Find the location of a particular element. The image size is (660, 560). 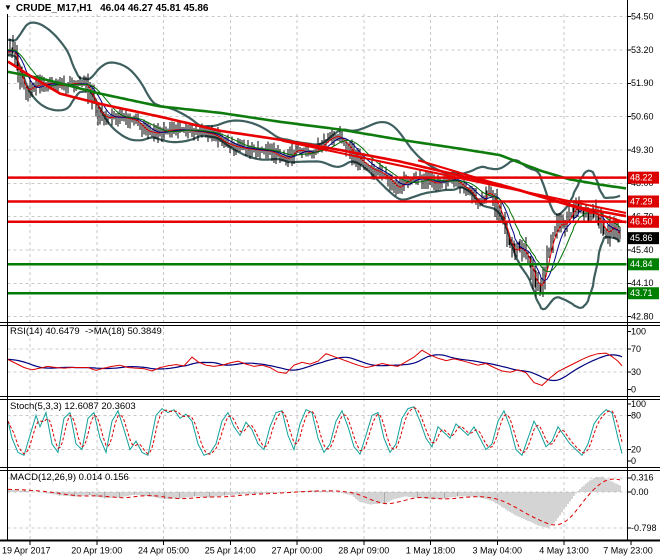

price-badge-label: 47.29 is located at coordinates (641, 201).